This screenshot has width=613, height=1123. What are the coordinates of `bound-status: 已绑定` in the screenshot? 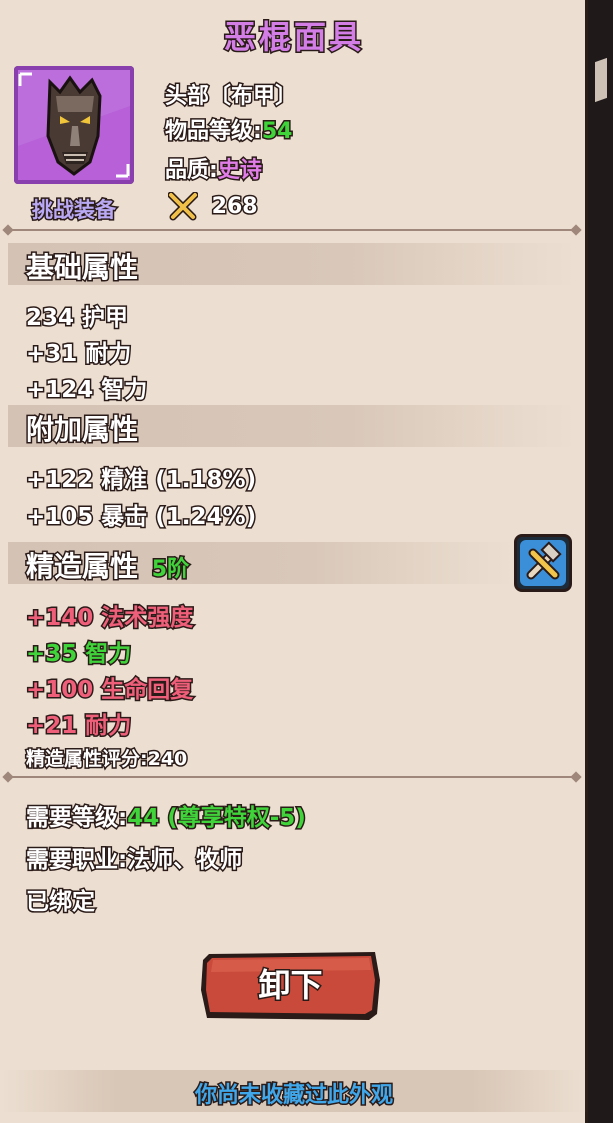 It's located at (61, 902).